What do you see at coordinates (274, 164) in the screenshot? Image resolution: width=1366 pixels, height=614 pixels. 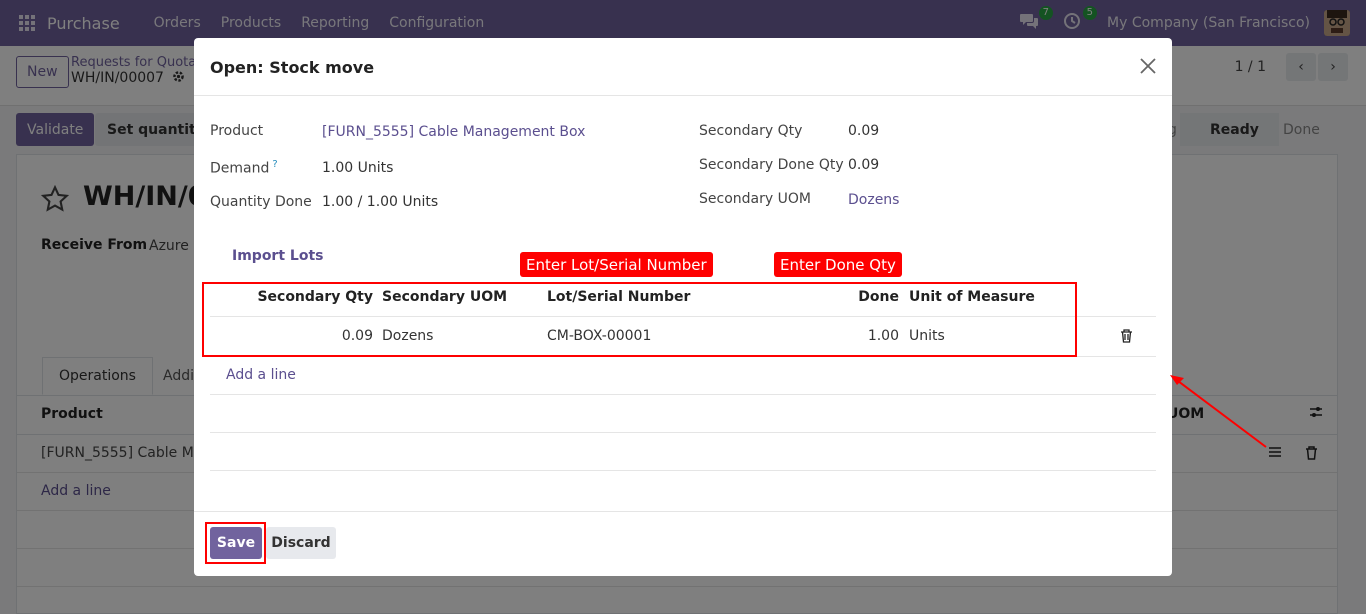 I see `help-icon: ?` at bounding box center [274, 164].